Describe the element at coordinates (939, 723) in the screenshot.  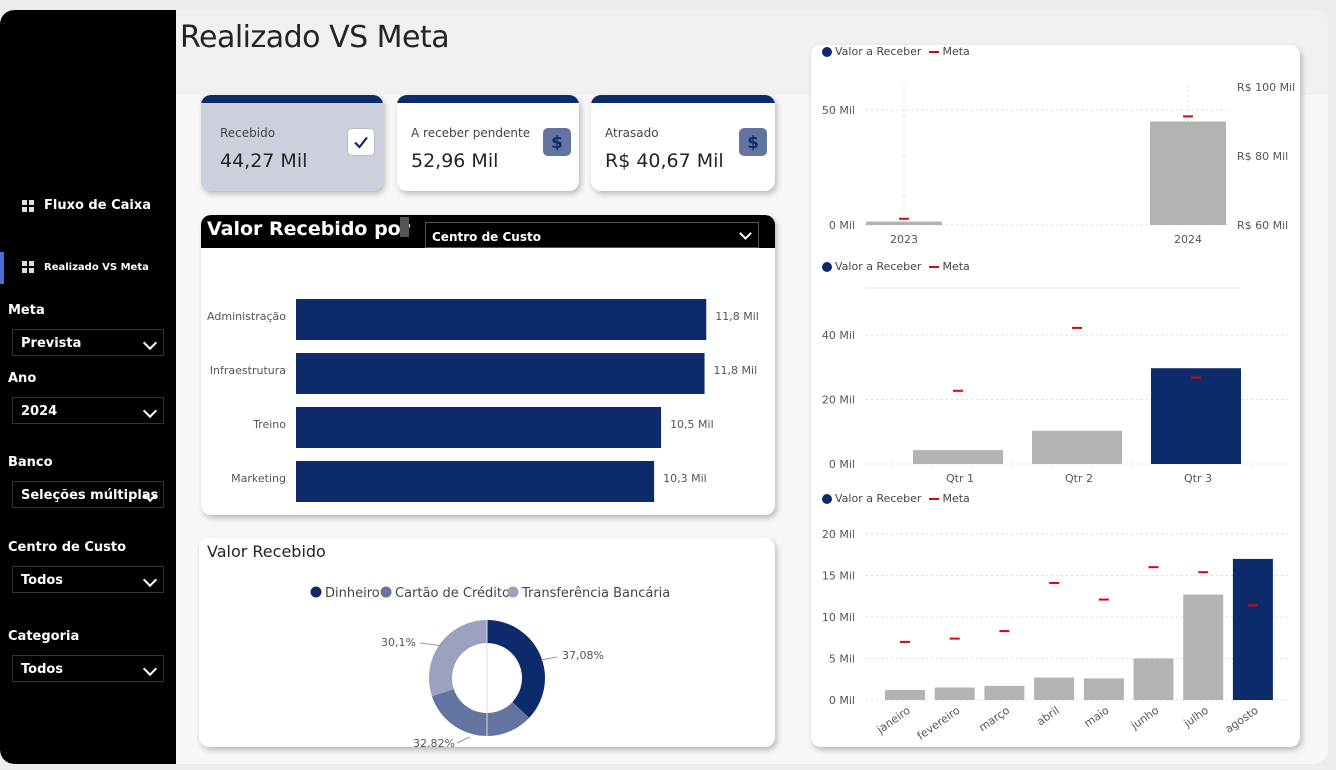
I see `x-tick-label: fevereiro` at that location.